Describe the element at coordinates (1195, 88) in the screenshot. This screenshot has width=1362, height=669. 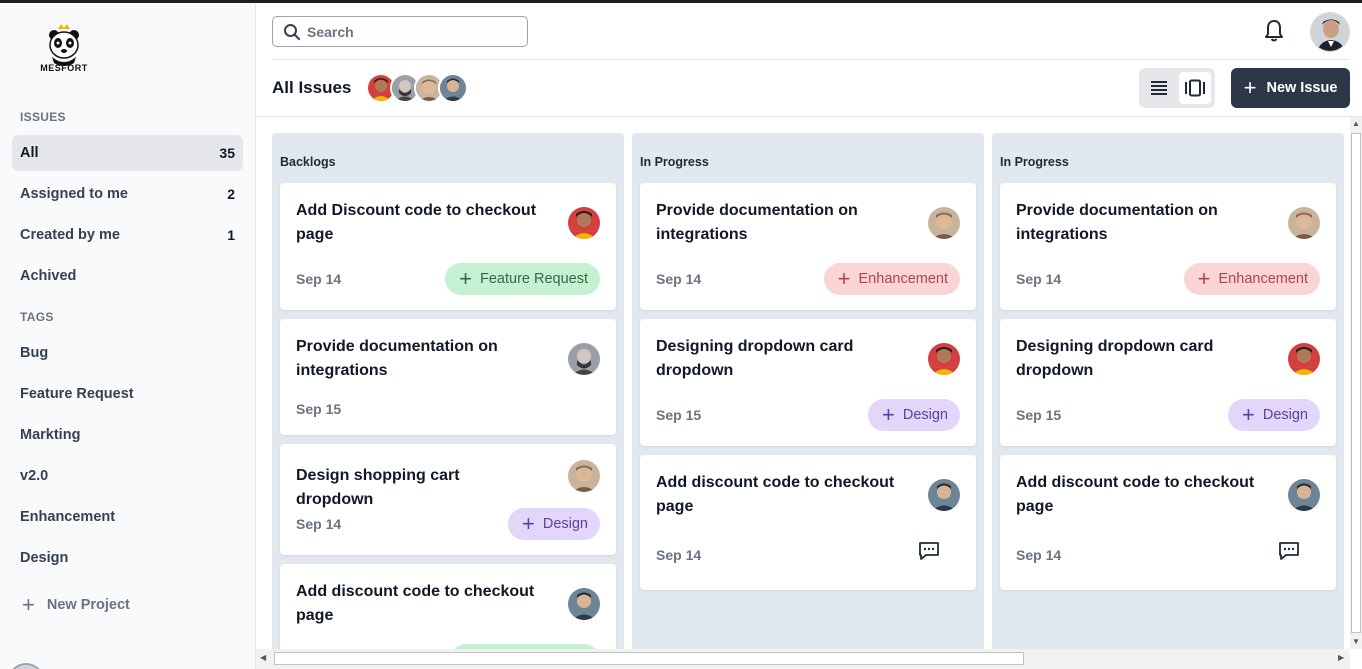
I see `board-view-button` at that location.